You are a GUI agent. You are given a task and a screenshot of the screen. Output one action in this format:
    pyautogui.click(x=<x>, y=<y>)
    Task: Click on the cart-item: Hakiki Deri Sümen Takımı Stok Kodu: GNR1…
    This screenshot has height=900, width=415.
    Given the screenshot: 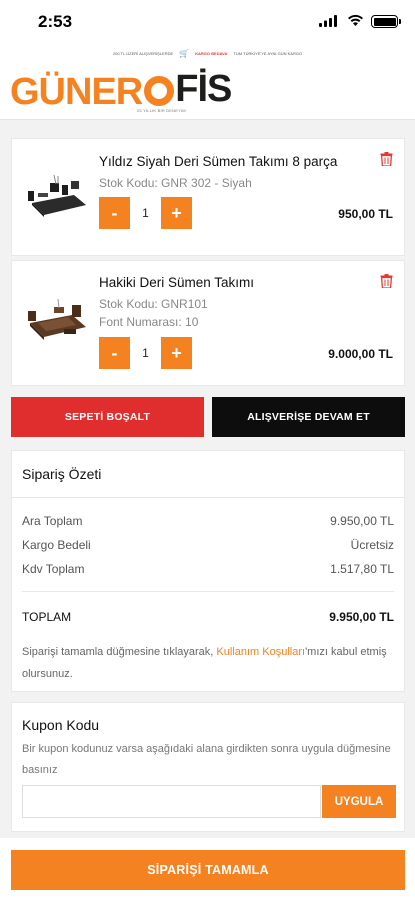 What is the action you would take?
    pyautogui.click(x=208, y=323)
    